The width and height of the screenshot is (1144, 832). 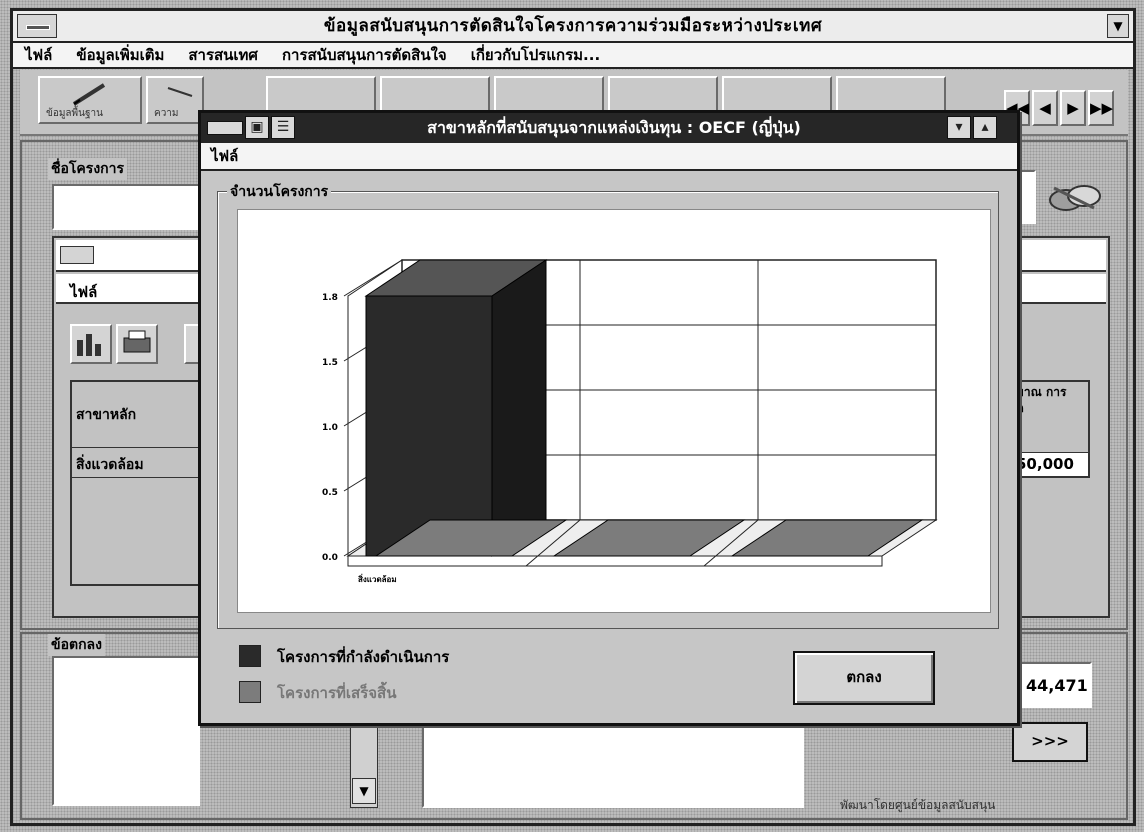 I want to click on nav-prev-button: ◀, so click(x=1045, y=108).